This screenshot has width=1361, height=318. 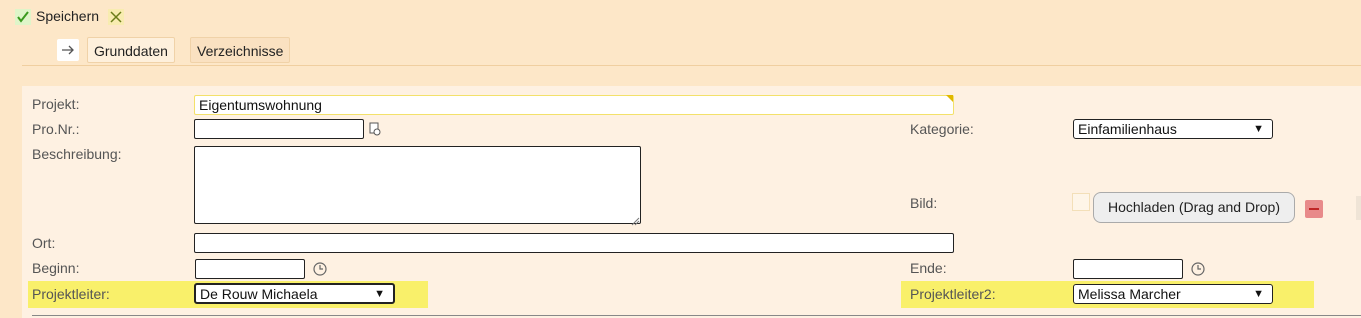 What do you see at coordinates (942, 129) in the screenshot?
I see `kategorie-label: Kategorie:` at bounding box center [942, 129].